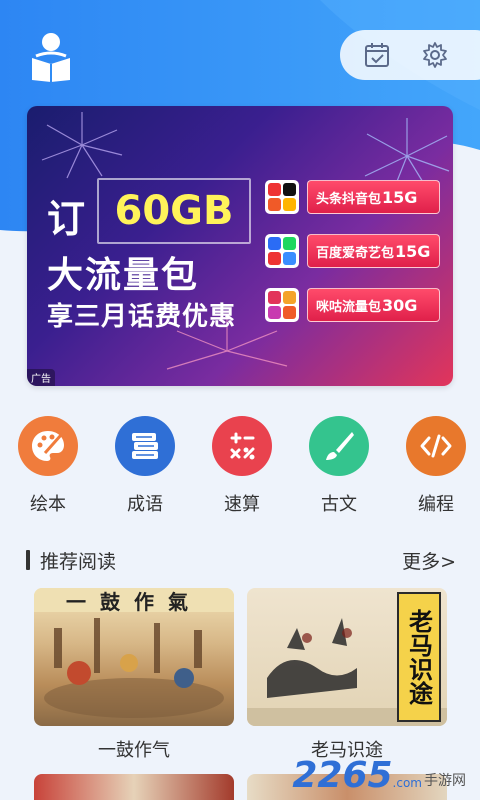 The image size is (480, 800). Describe the element at coordinates (435, 55) in the screenshot. I see `gear-icon` at that location.